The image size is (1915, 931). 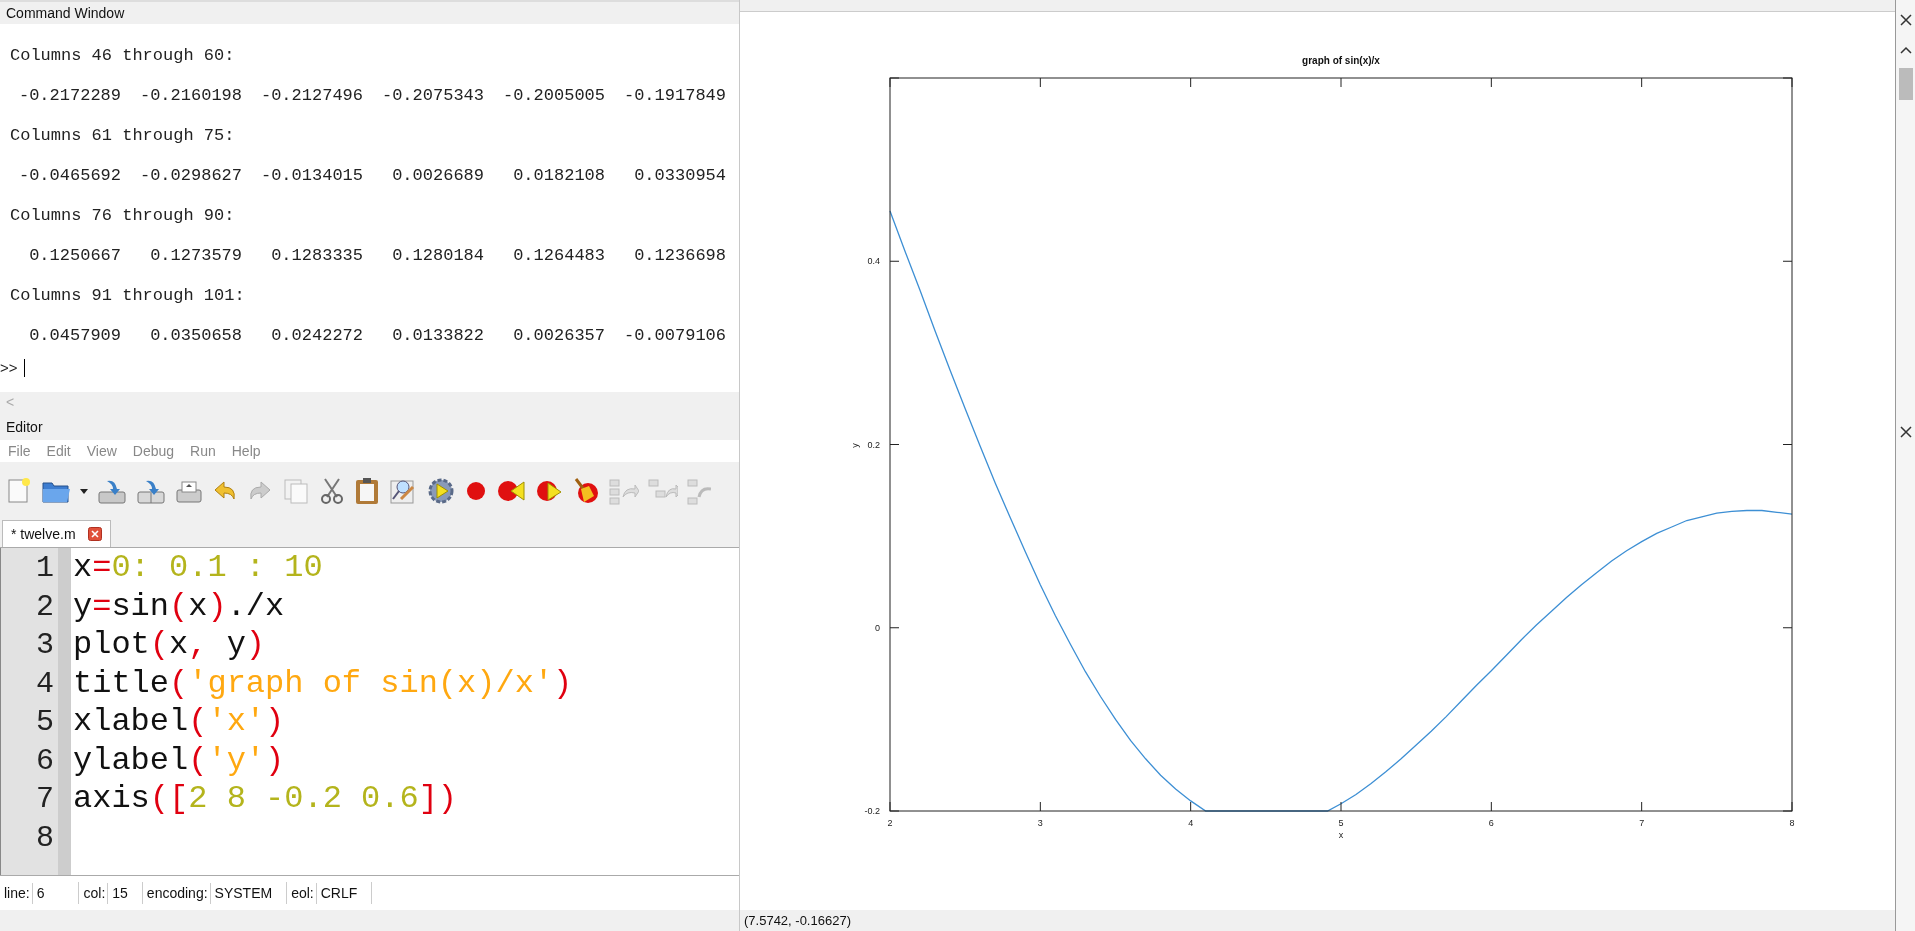 What do you see at coordinates (179, 760) in the screenshot?
I see `code-line: ylabel('y')` at bounding box center [179, 760].